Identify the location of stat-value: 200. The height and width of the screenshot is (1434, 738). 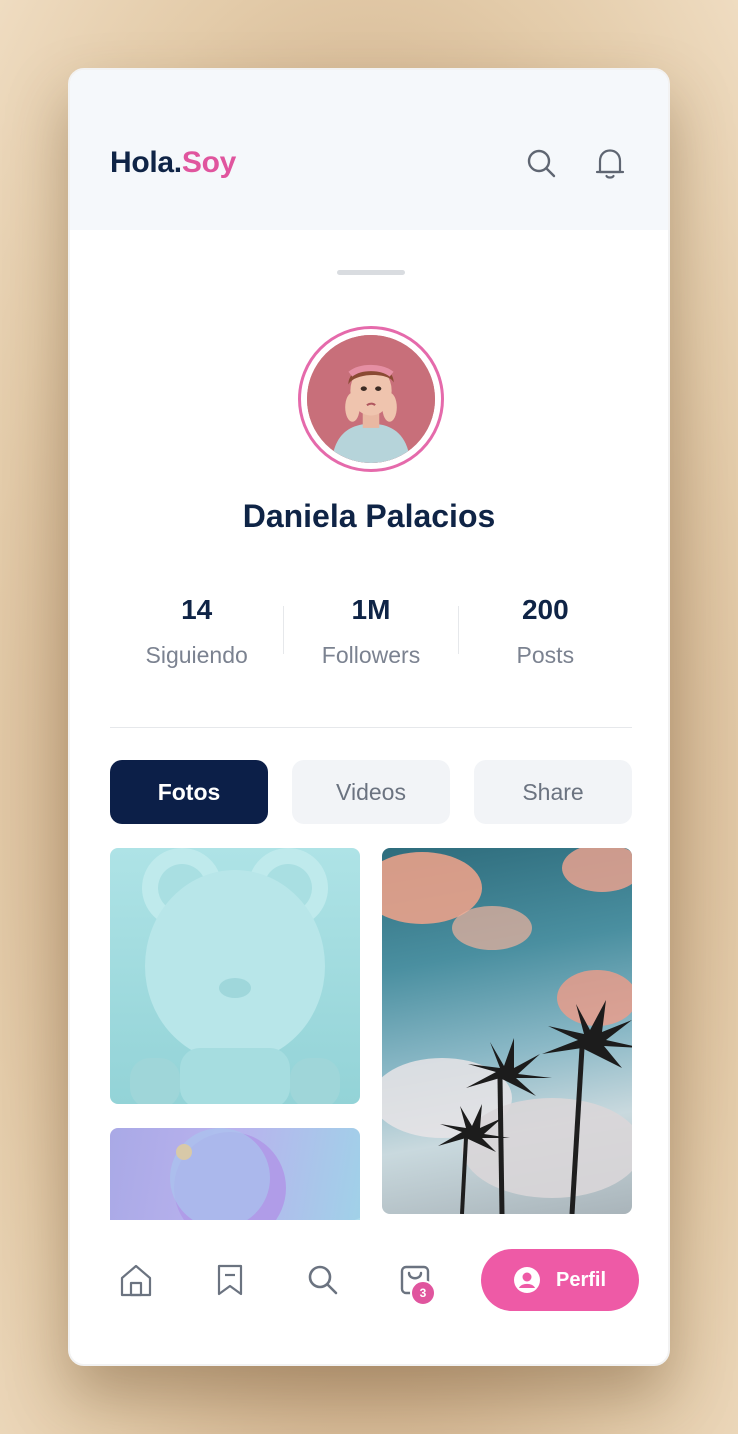
(545, 609).